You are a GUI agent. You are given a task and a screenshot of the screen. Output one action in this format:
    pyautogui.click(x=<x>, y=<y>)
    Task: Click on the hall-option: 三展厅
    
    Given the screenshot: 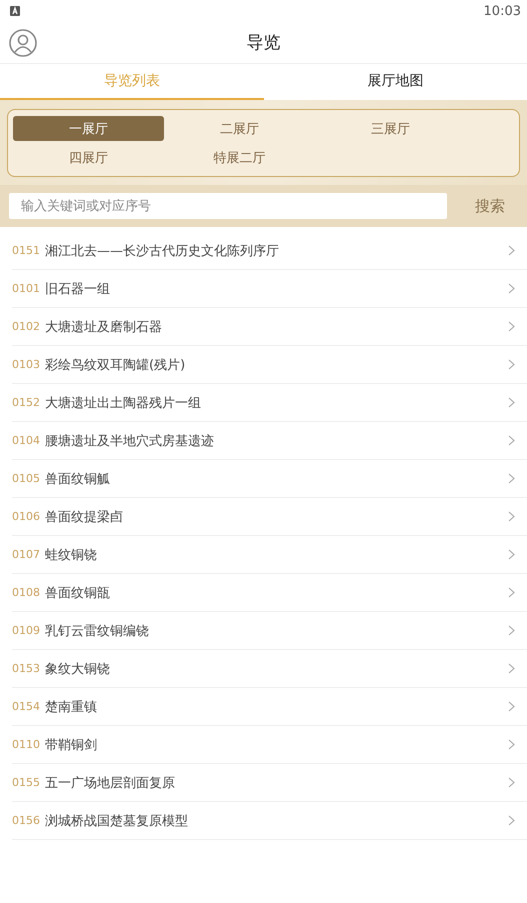 What is the action you would take?
    pyautogui.click(x=390, y=128)
    